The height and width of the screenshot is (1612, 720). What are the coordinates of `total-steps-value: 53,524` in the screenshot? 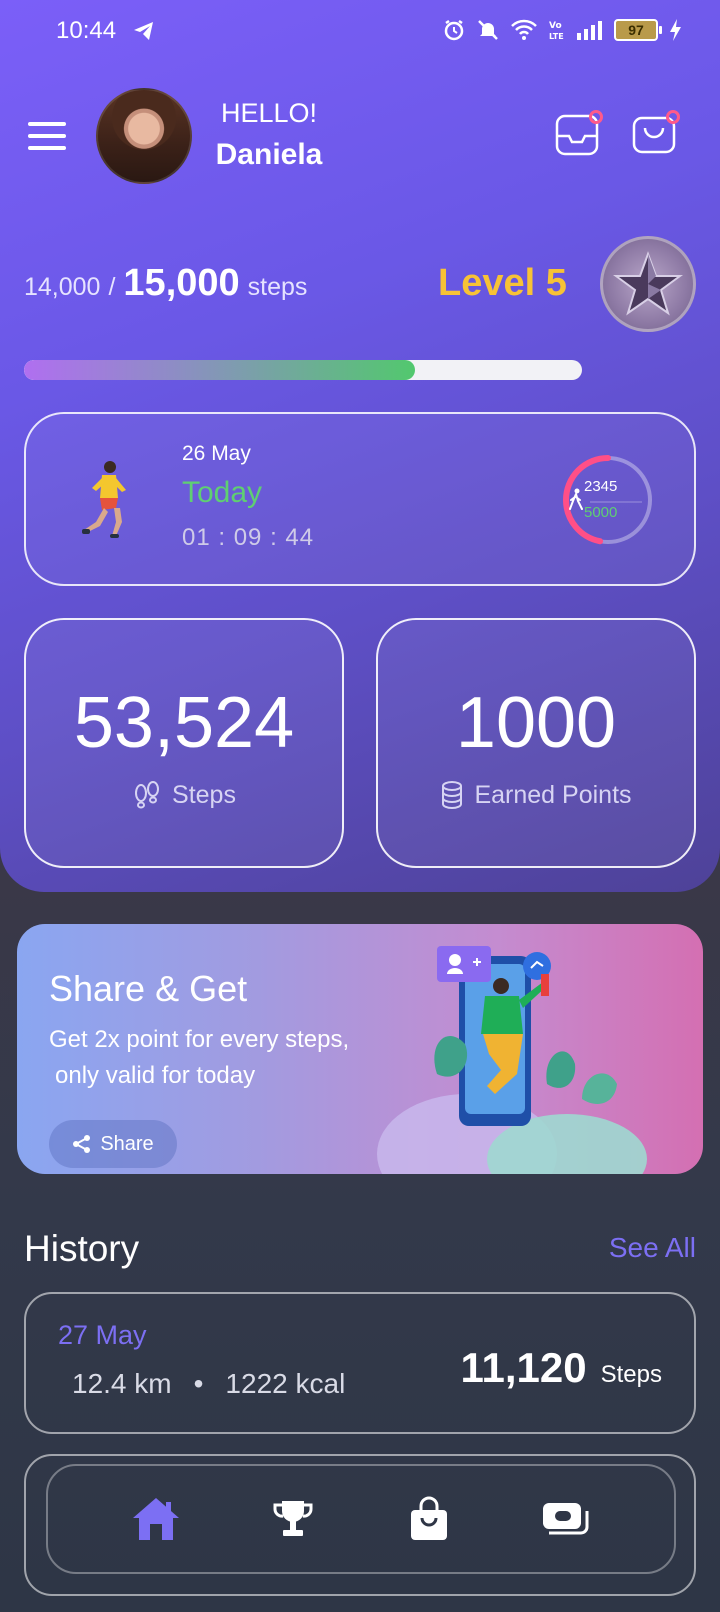 It's located at (184, 723).